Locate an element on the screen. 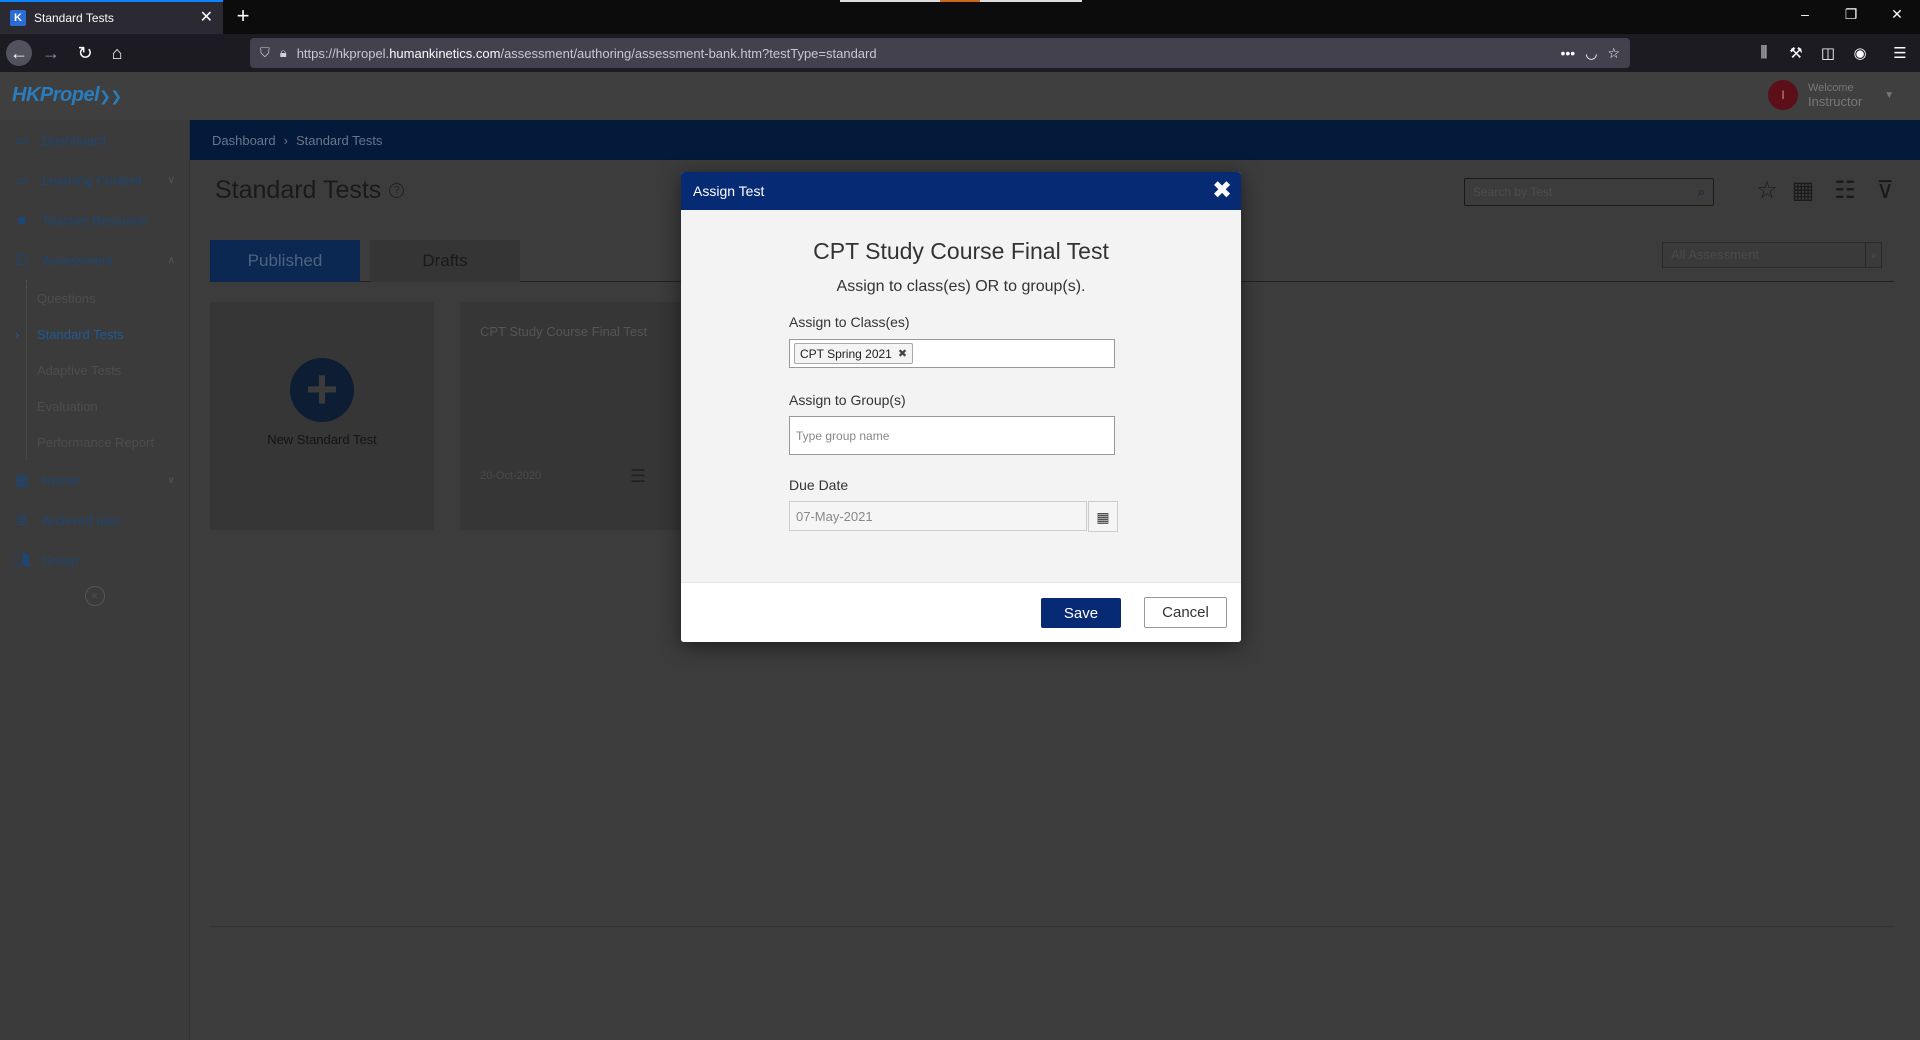 The image size is (1920, 1040). sidebar-toggle-icon: ◫ is located at coordinates (1828, 53).